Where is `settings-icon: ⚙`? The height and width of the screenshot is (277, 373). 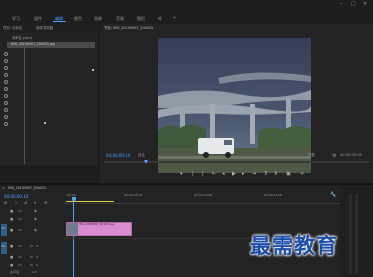
settings-icon: ⚙ is located at coordinates (334, 156).